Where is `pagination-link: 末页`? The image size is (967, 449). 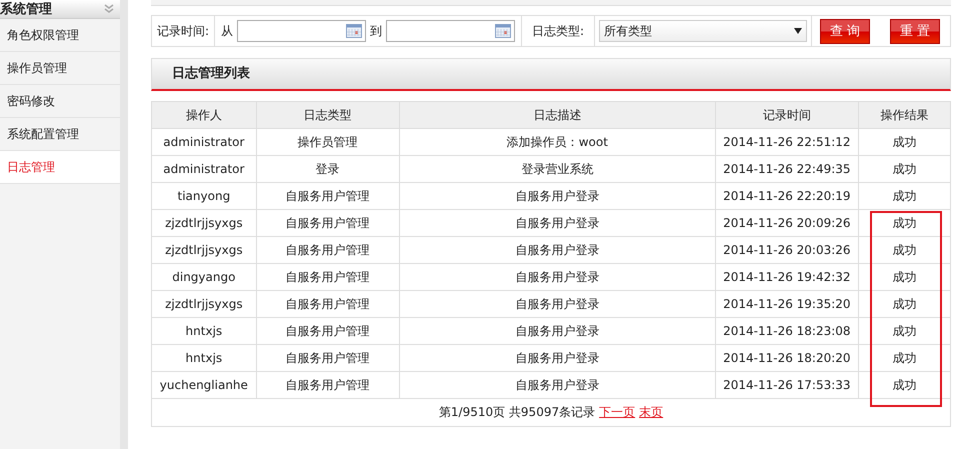
pagination-link: 末页 is located at coordinates (651, 412).